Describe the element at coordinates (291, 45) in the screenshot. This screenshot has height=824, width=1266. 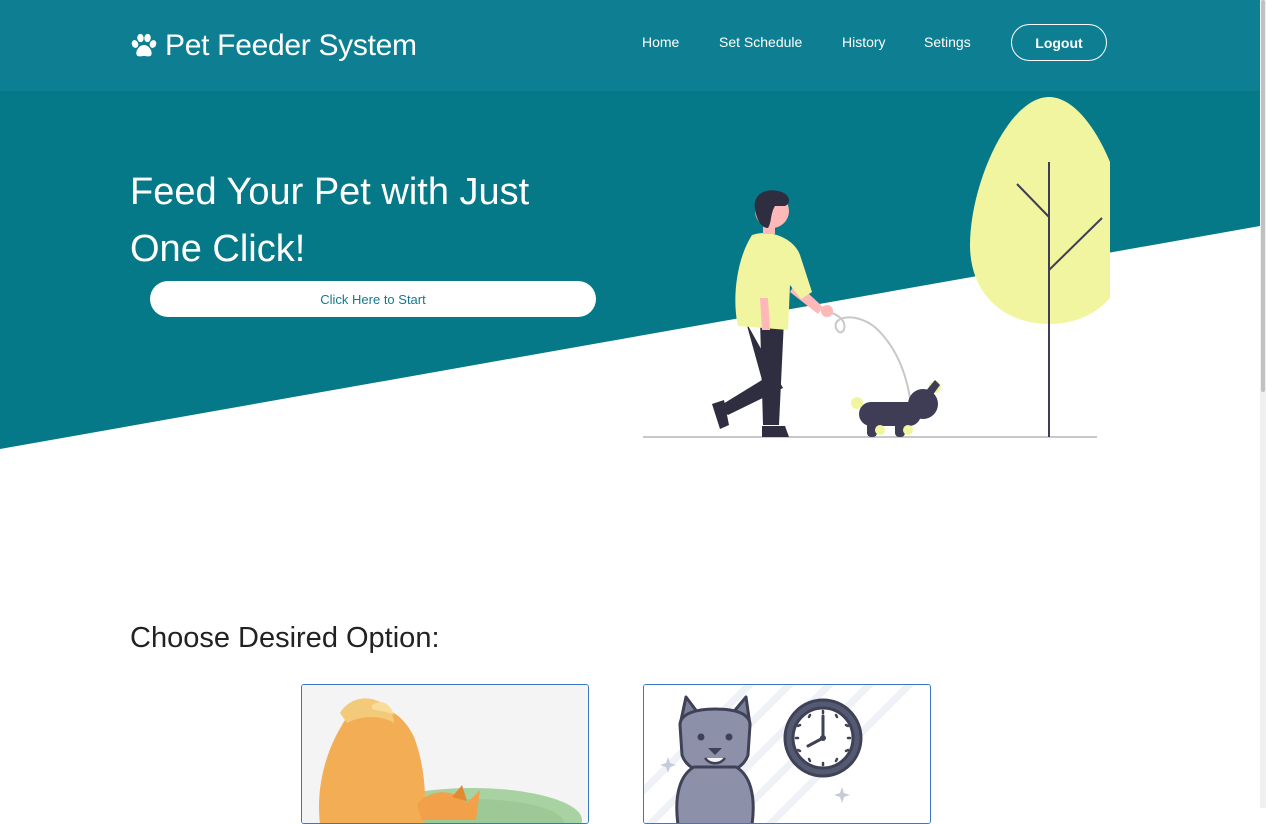
I see `brand-title: Pet Feeder System` at that location.